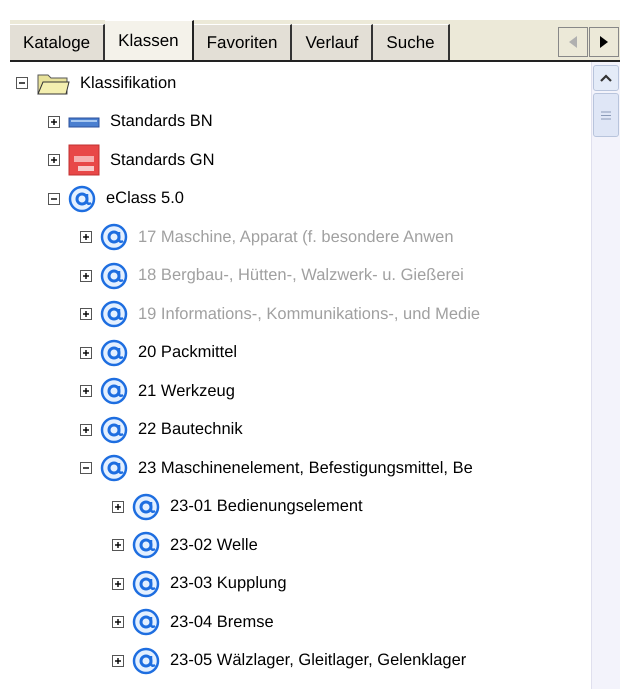  Describe the element at coordinates (84, 121) in the screenshot. I see `bar-icon` at that location.